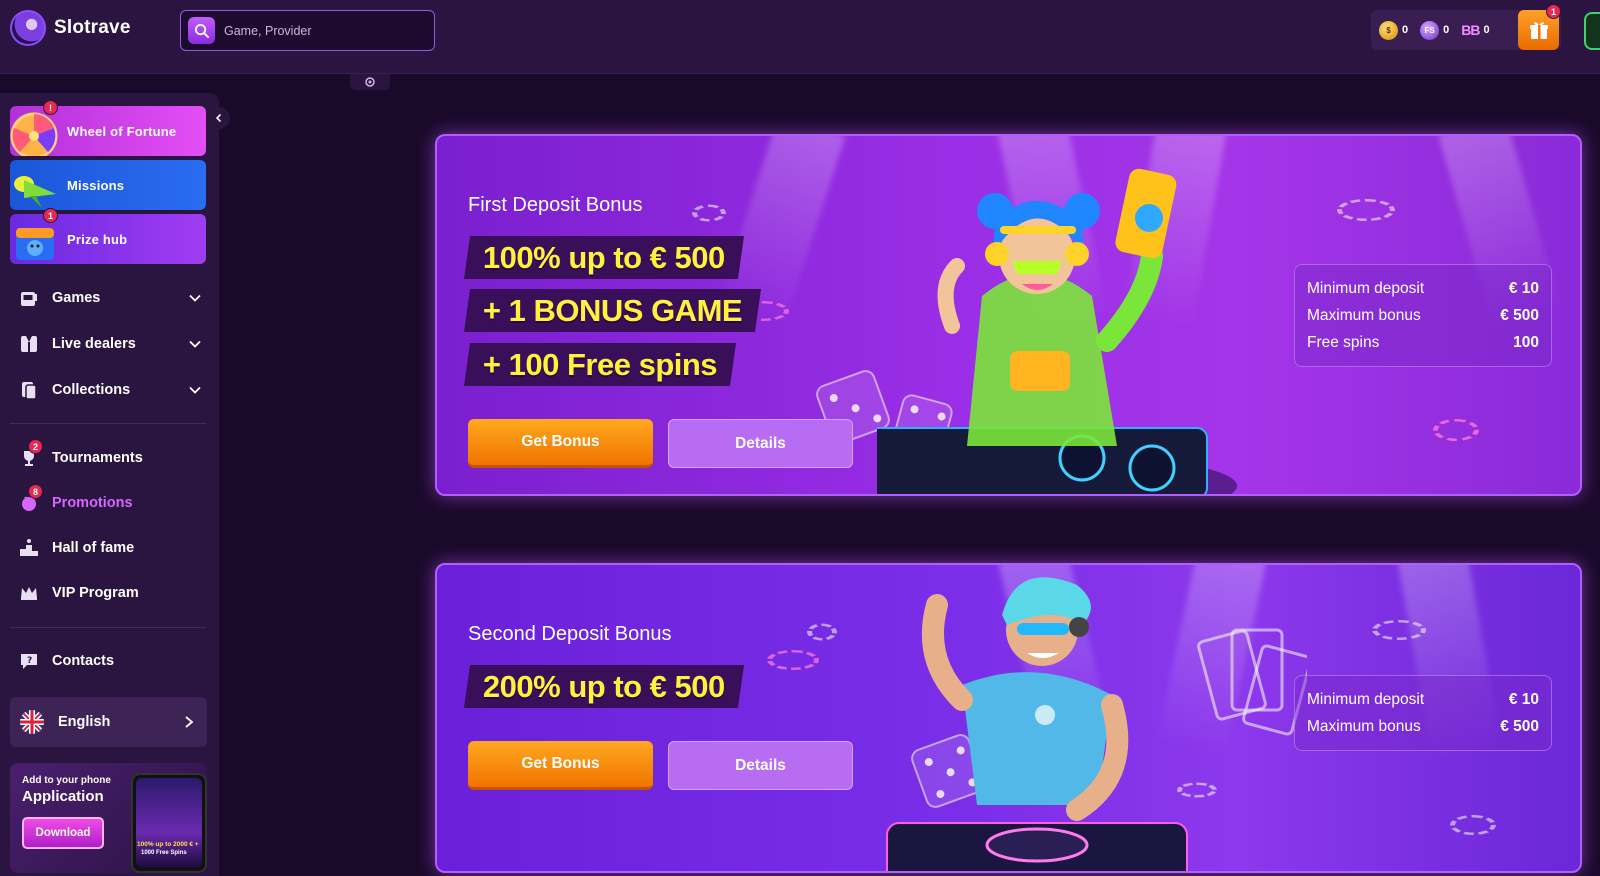 This screenshot has width=1600, height=876. Describe the element at coordinates (92, 503) in the screenshot. I see `nav-promotions-label: Promotions` at that location.